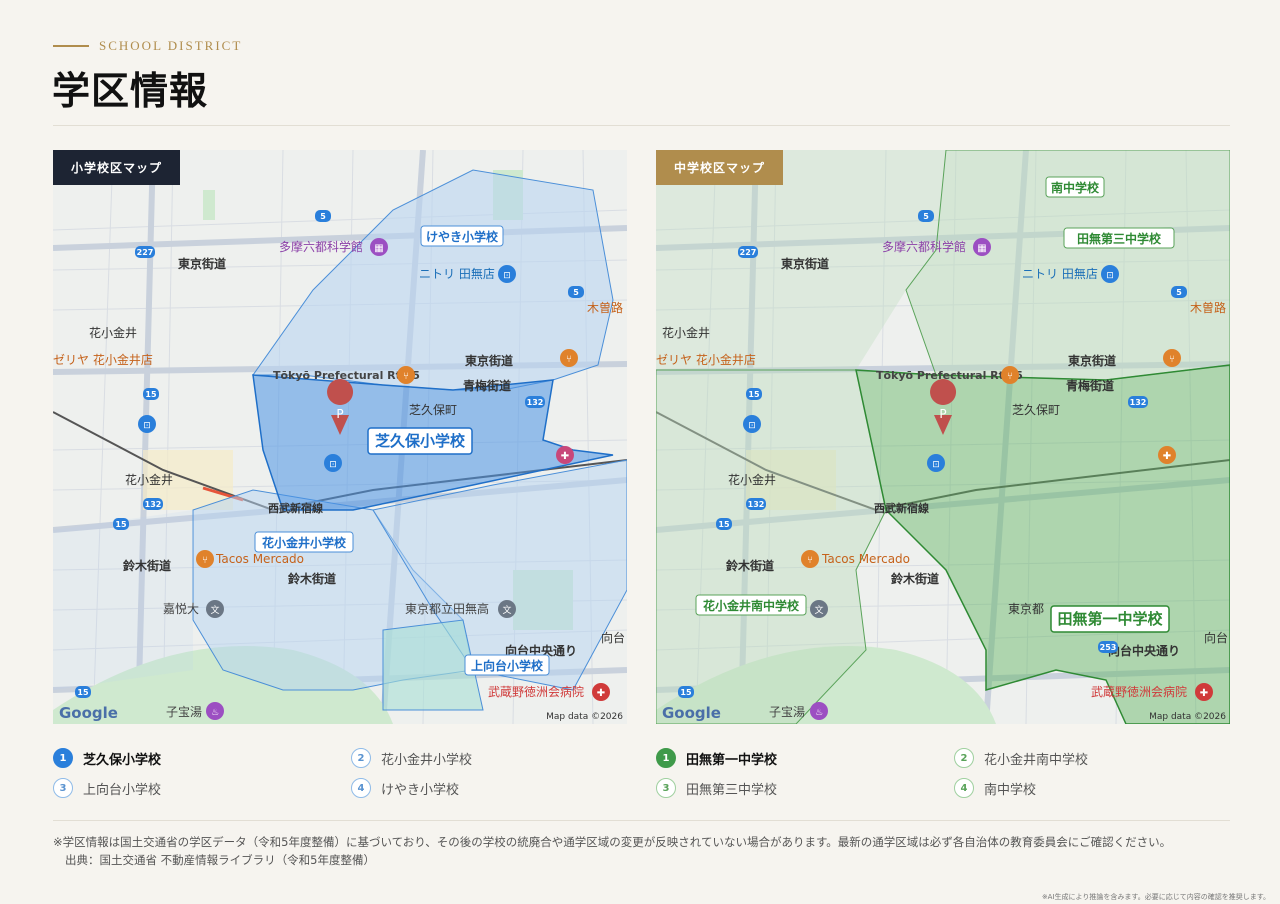 The height and width of the screenshot is (904, 1280). Describe the element at coordinates (507, 665) in the screenshot. I see `district-label-kamimukodai: 上向台小学校` at that location.